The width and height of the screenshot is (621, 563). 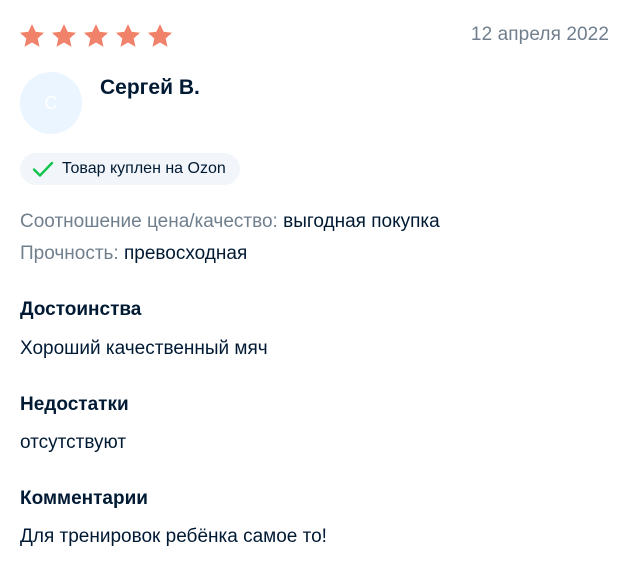 I want to click on avatar-initial: С, so click(x=51, y=102).